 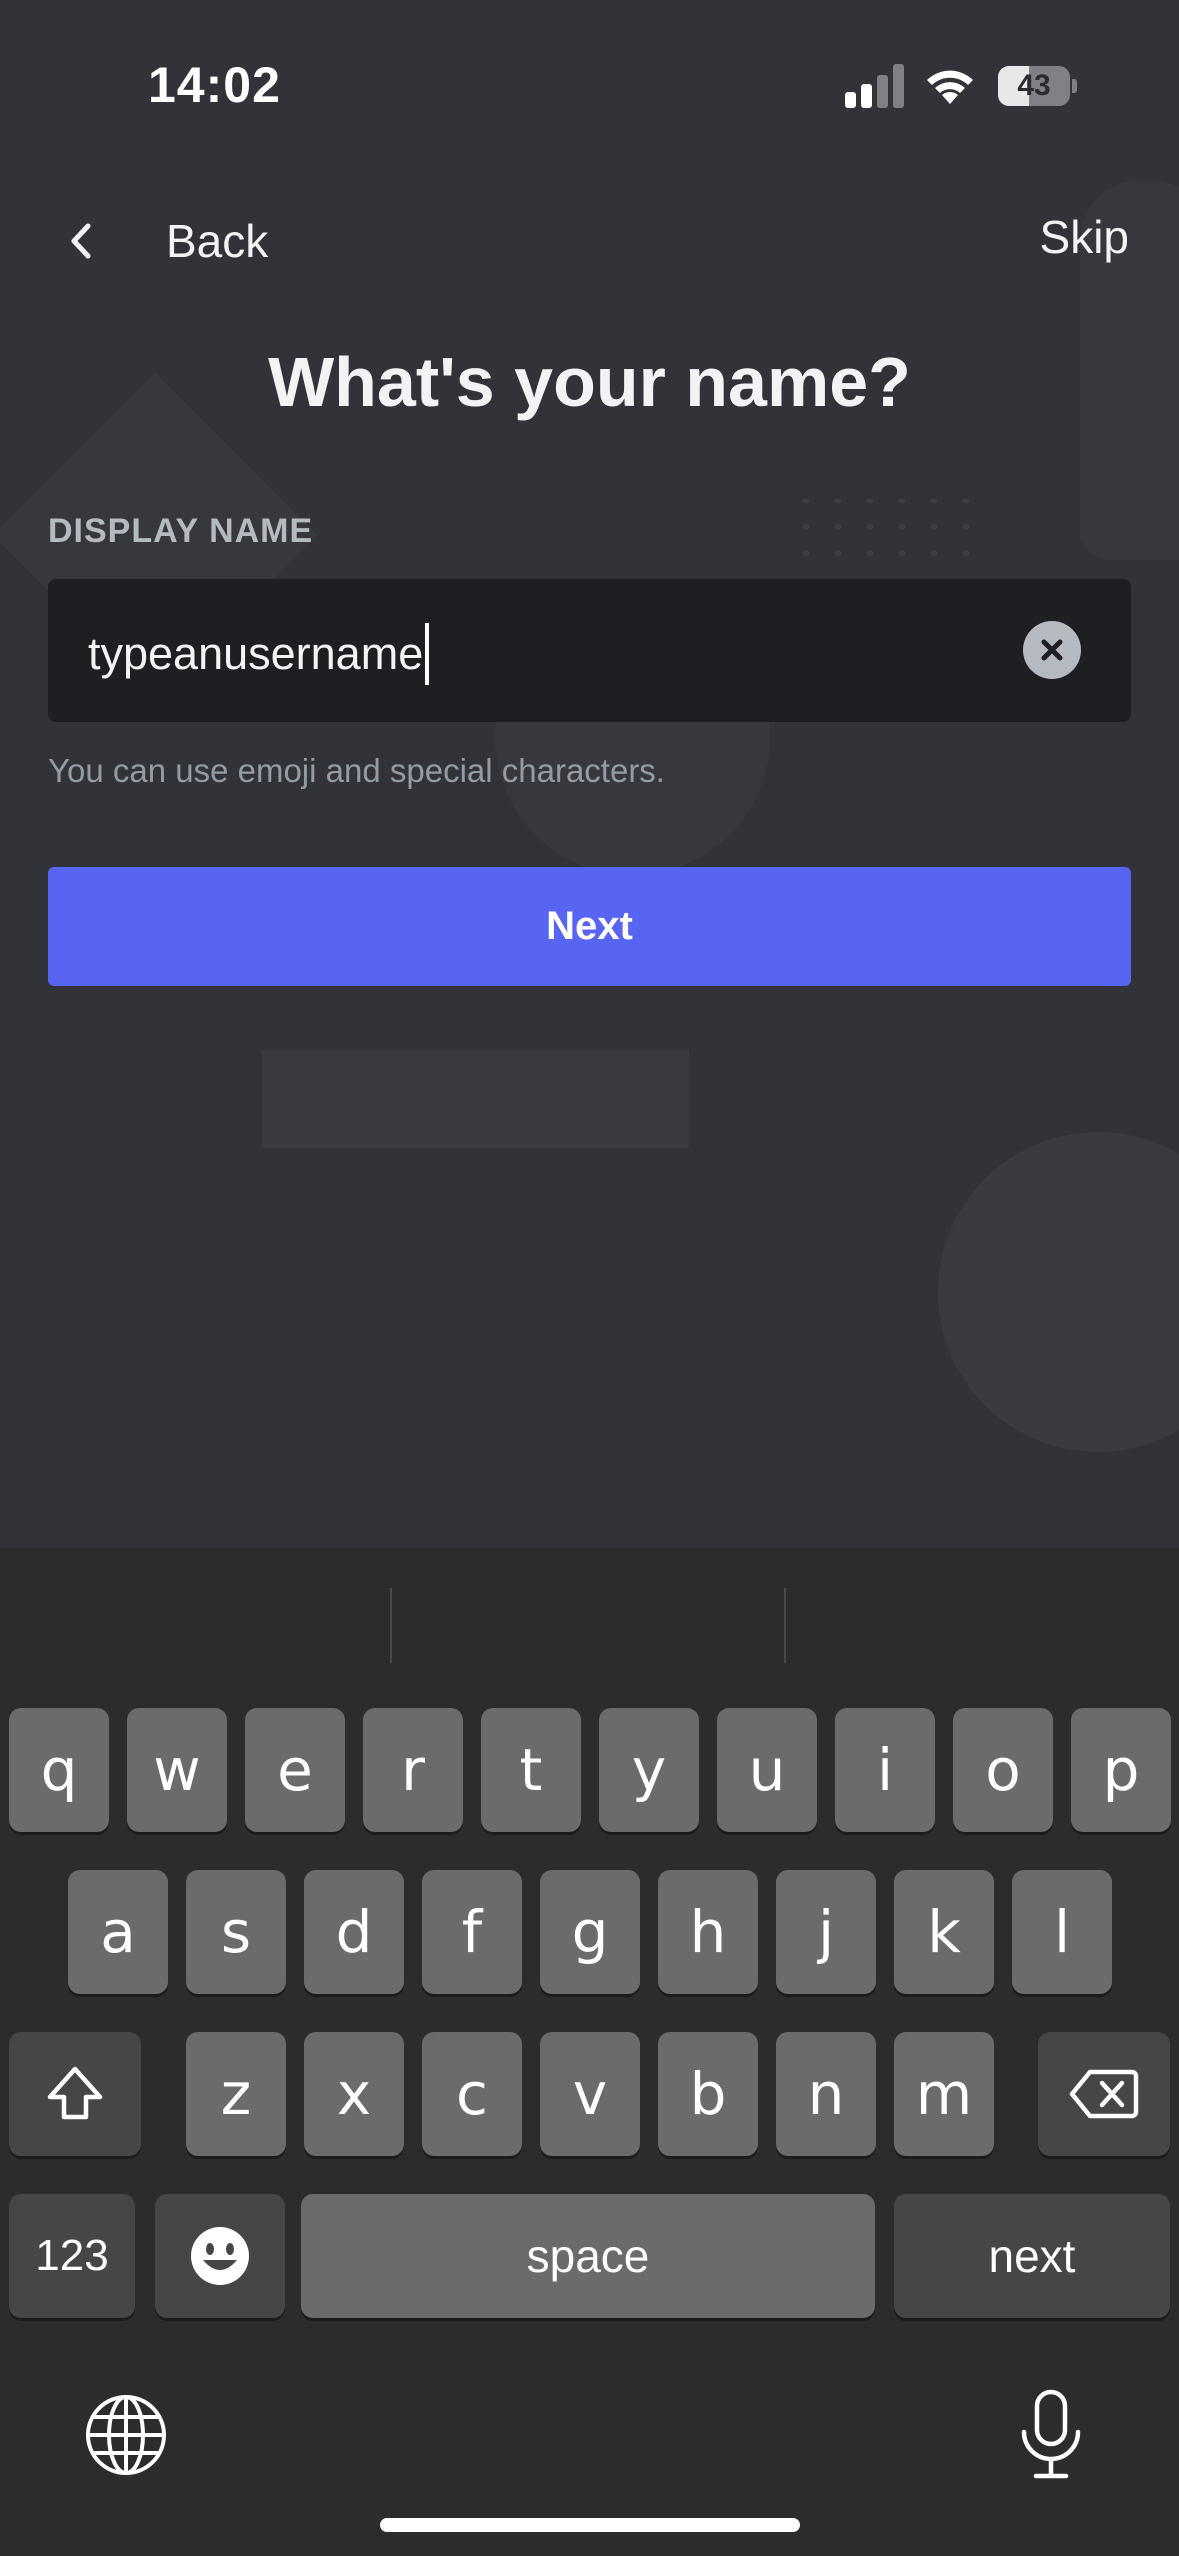 What do you see at coordinates (708, 1932) in the screenshot?
I see `key-h: h` at bounding box center [708, 1932].